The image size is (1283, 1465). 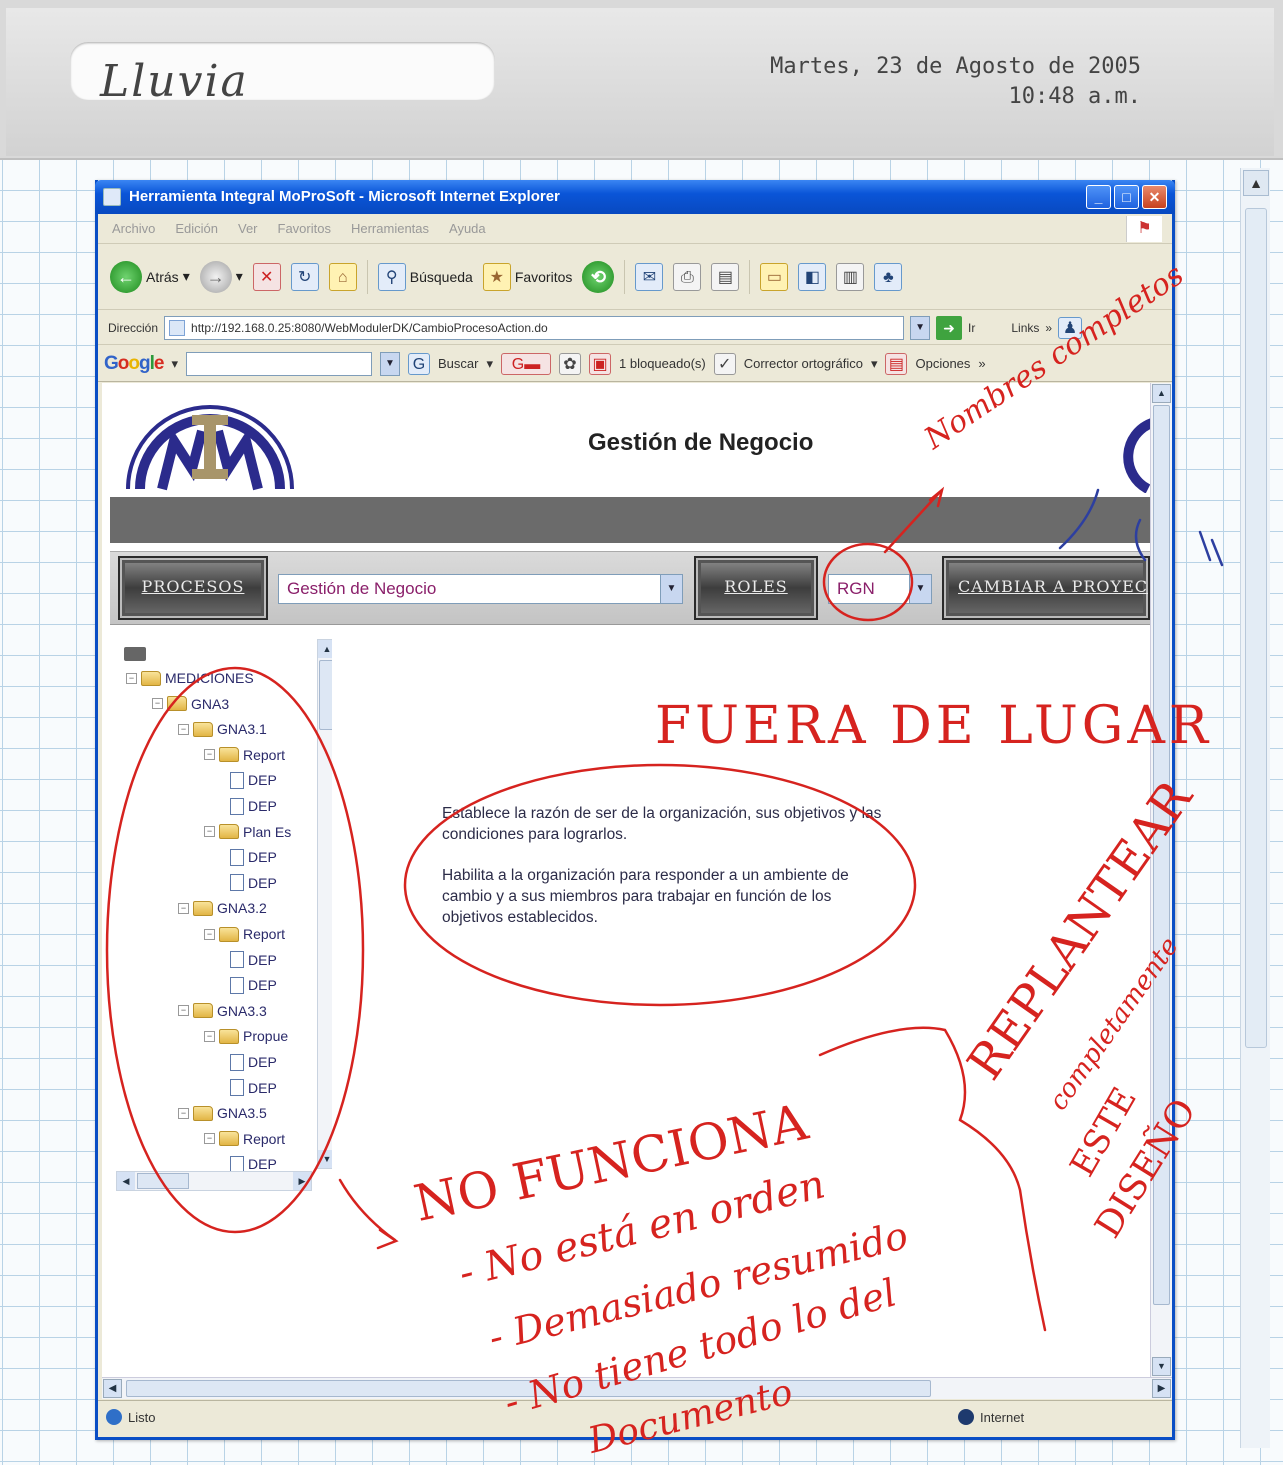 I want to click on tree-item-folder: − Plan Es, so click(x=247, y=832).